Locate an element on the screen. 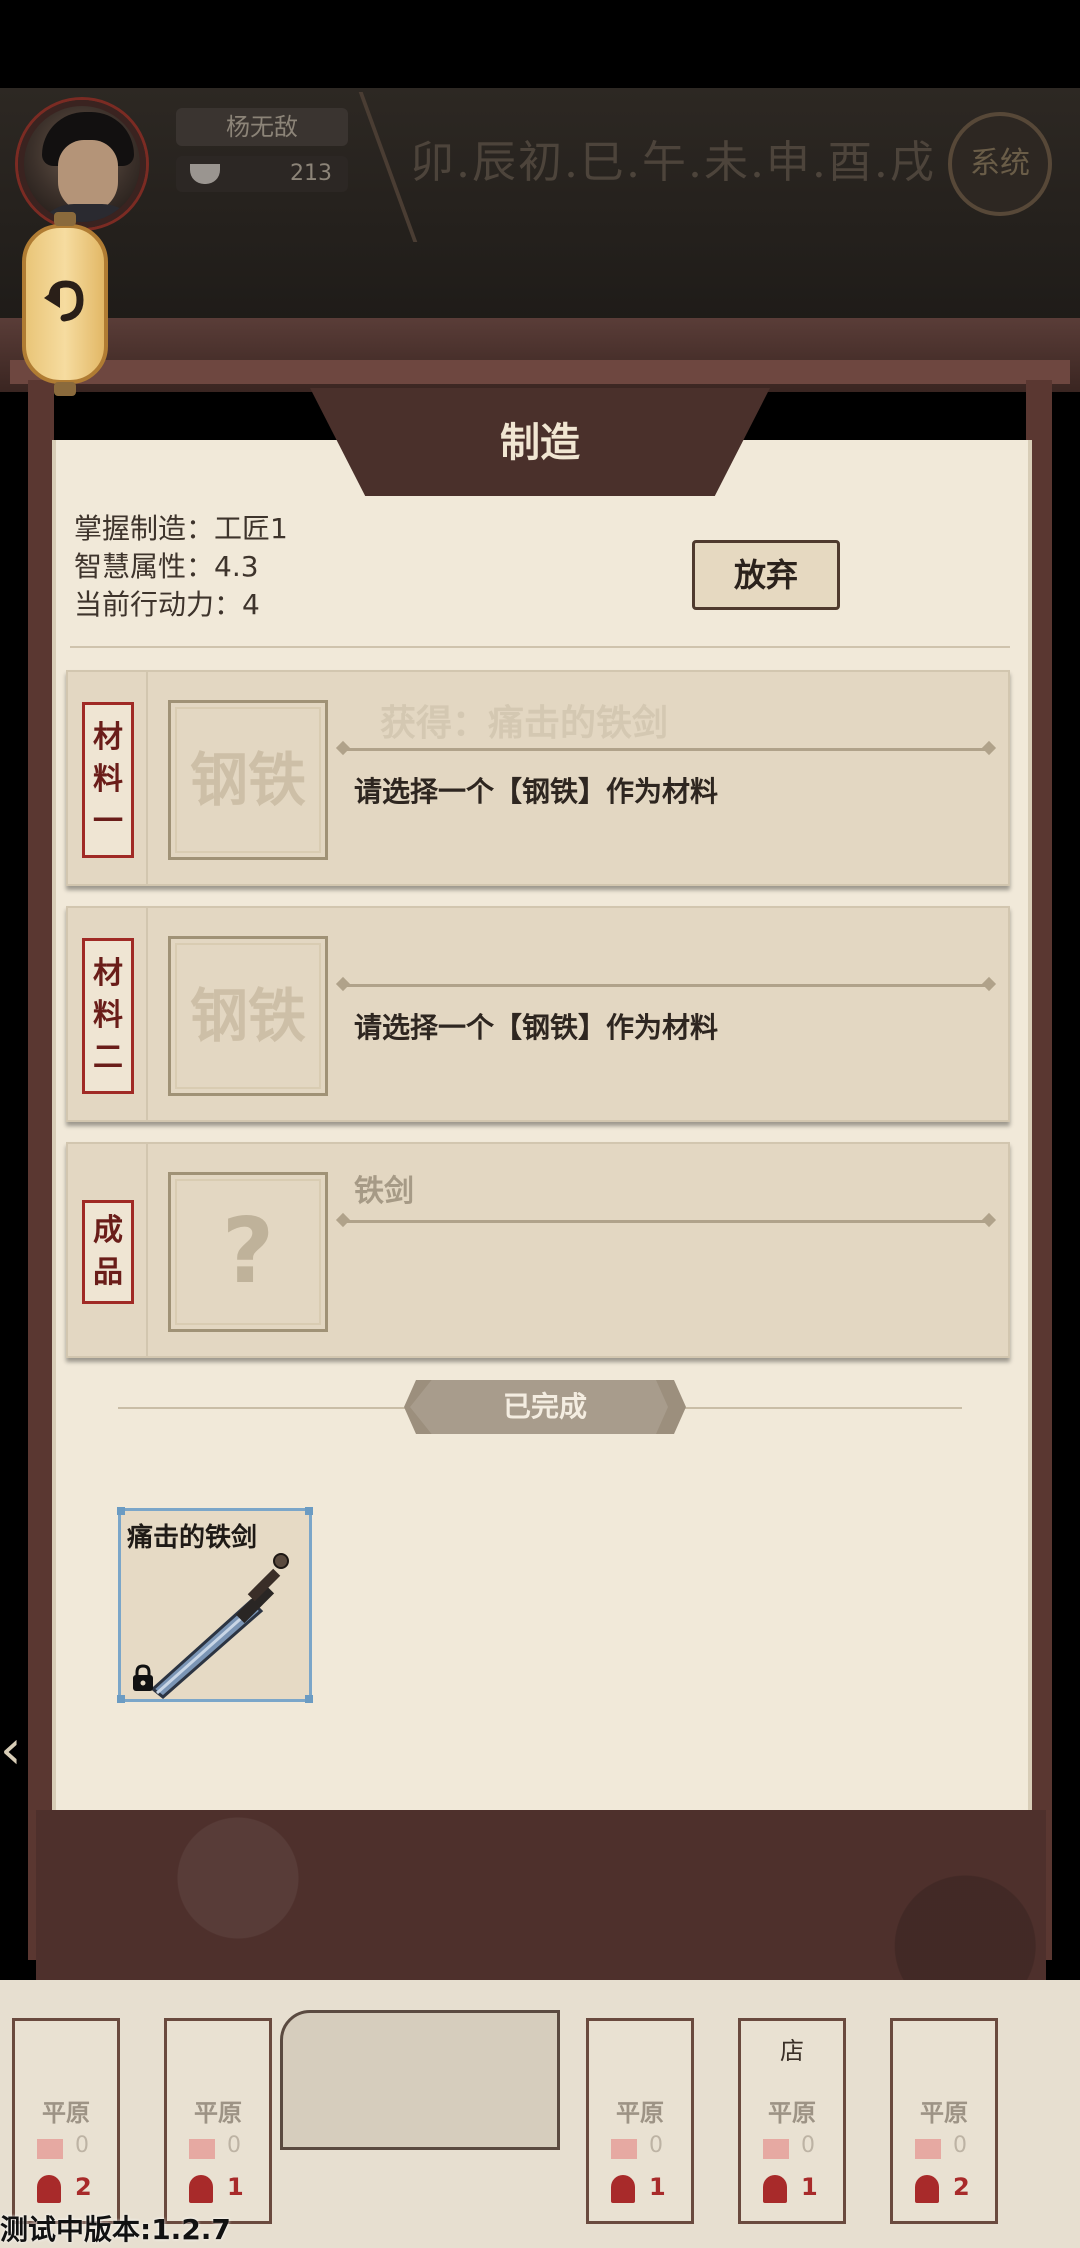 Image resolution: width=1080 pixels, height=2248 pixels. scroll-left-arrow-icon: ‹ is located at coordinates (14, 1750).